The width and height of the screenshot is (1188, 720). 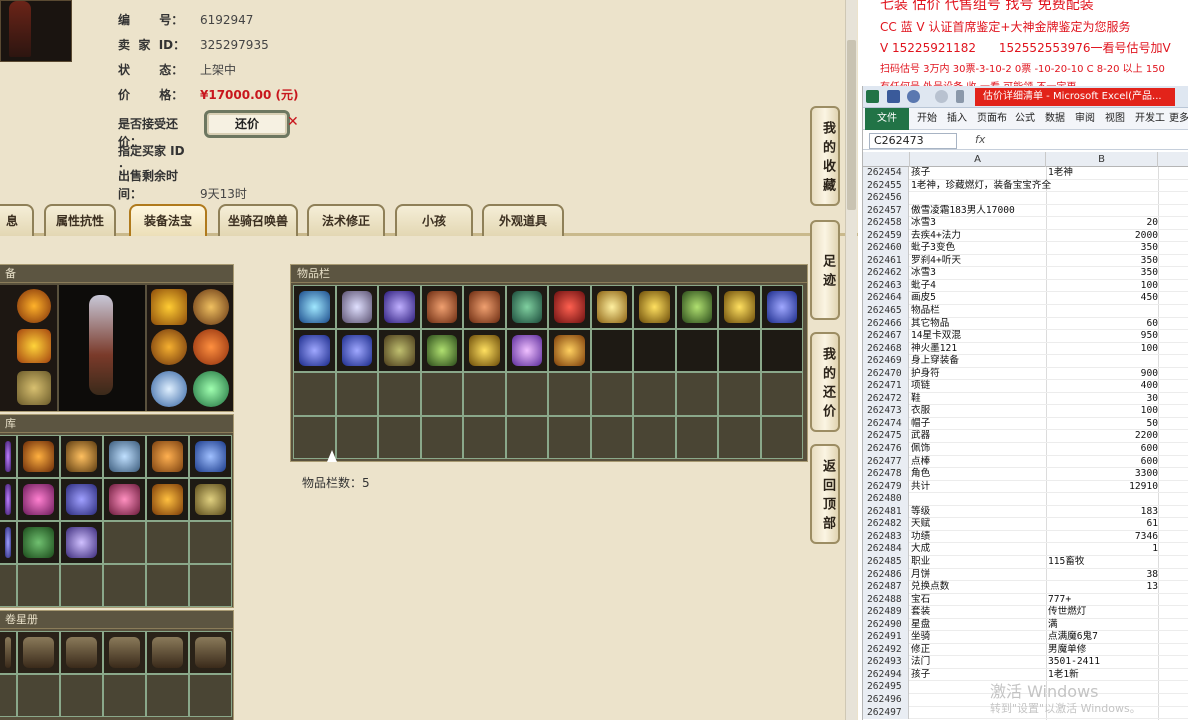 I want to click on tab-children: 小孩, so click(x=434, y=220).